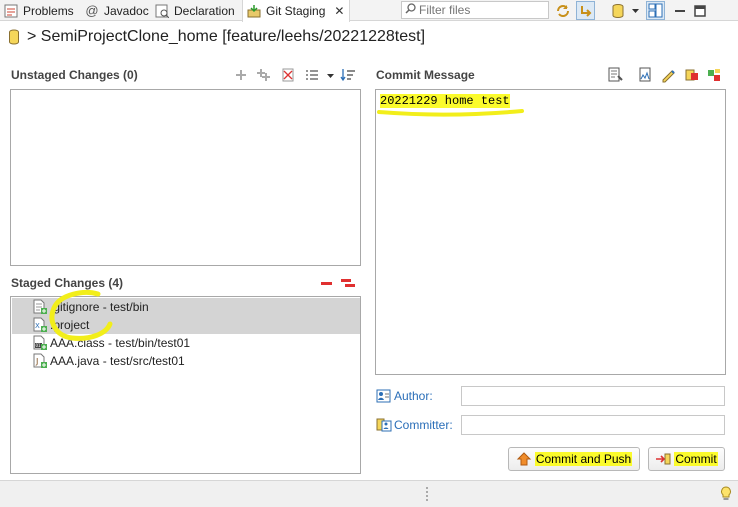  Describe the element at coordinates (655, 10) in the screenshot. I see `column-layout-icon` at that location.